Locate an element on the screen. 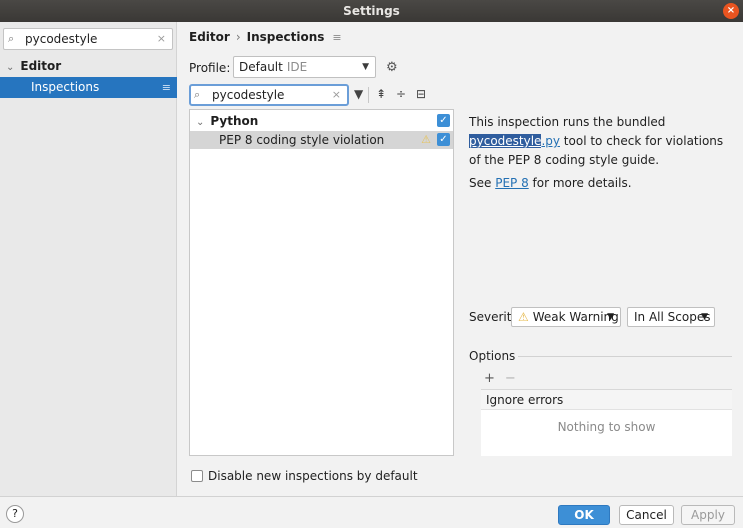 This screenshot has width=743, height=528. tree-row-label: PEP 8 coding style violation is located at coordinates (302, 140).